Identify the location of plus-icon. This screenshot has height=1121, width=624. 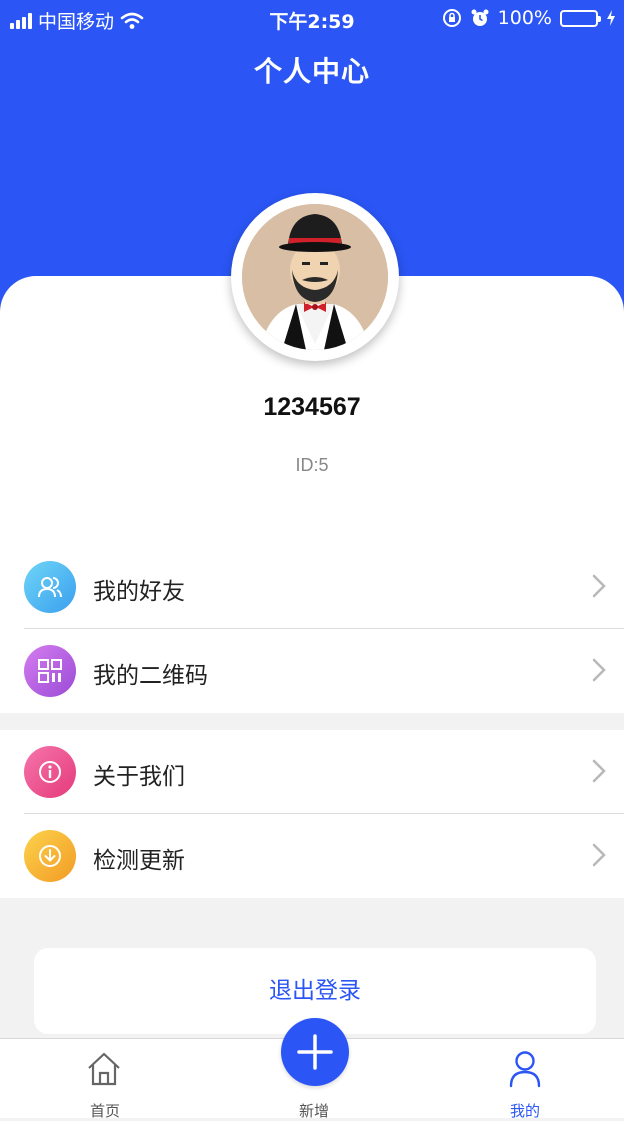
(315, 1052).